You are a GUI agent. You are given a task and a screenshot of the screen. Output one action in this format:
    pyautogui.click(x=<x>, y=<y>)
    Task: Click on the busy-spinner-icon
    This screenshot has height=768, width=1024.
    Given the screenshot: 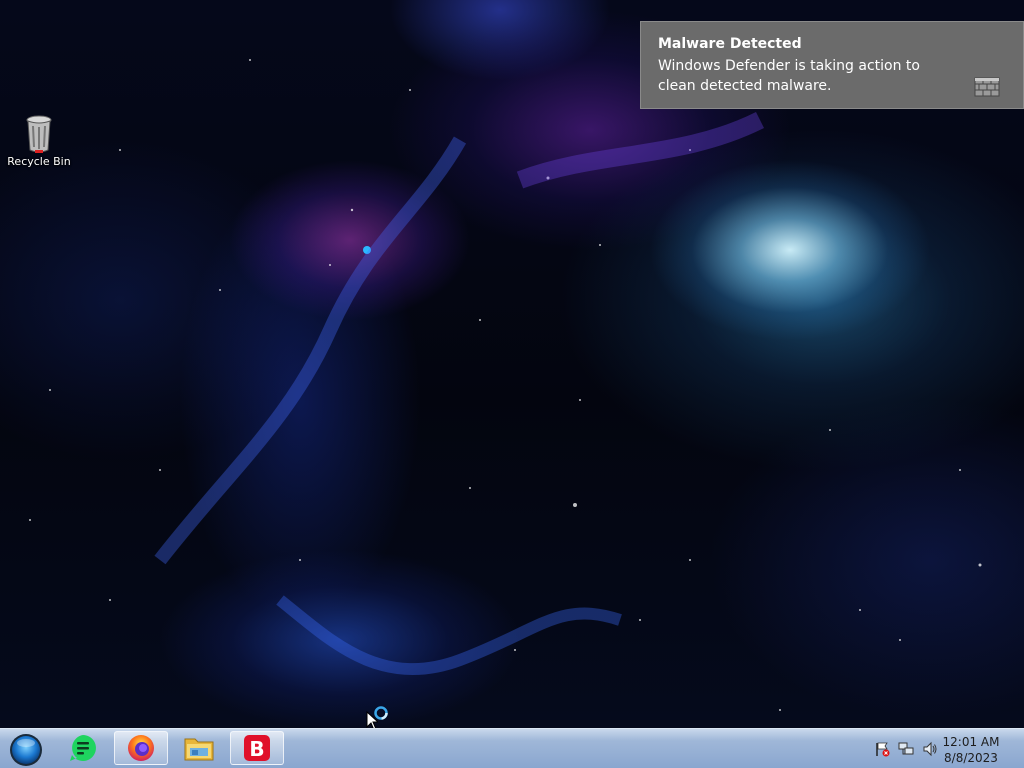 What is the action you would take?
    pyautogui.click(x=381, y=715)
    